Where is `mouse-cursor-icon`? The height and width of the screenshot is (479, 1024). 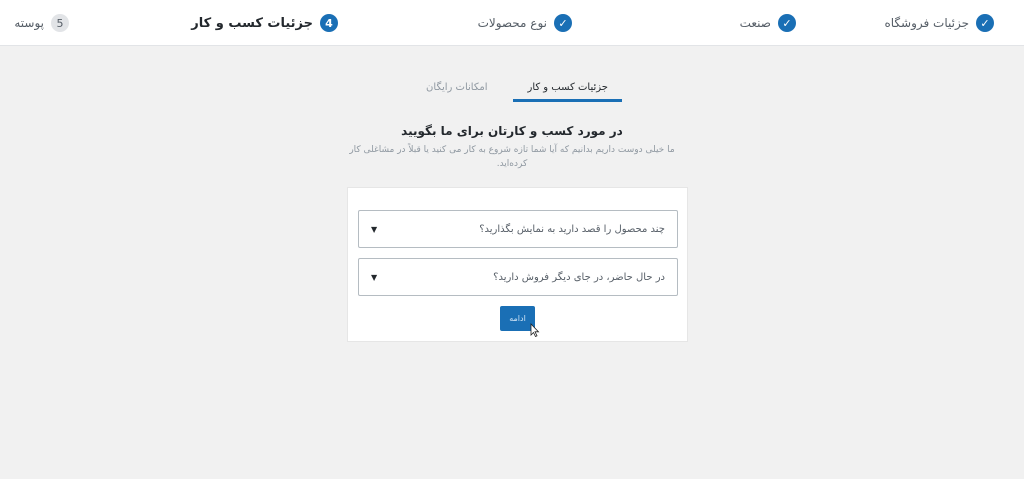
mouse-cursor-icon is located at coordinates (535, 330).